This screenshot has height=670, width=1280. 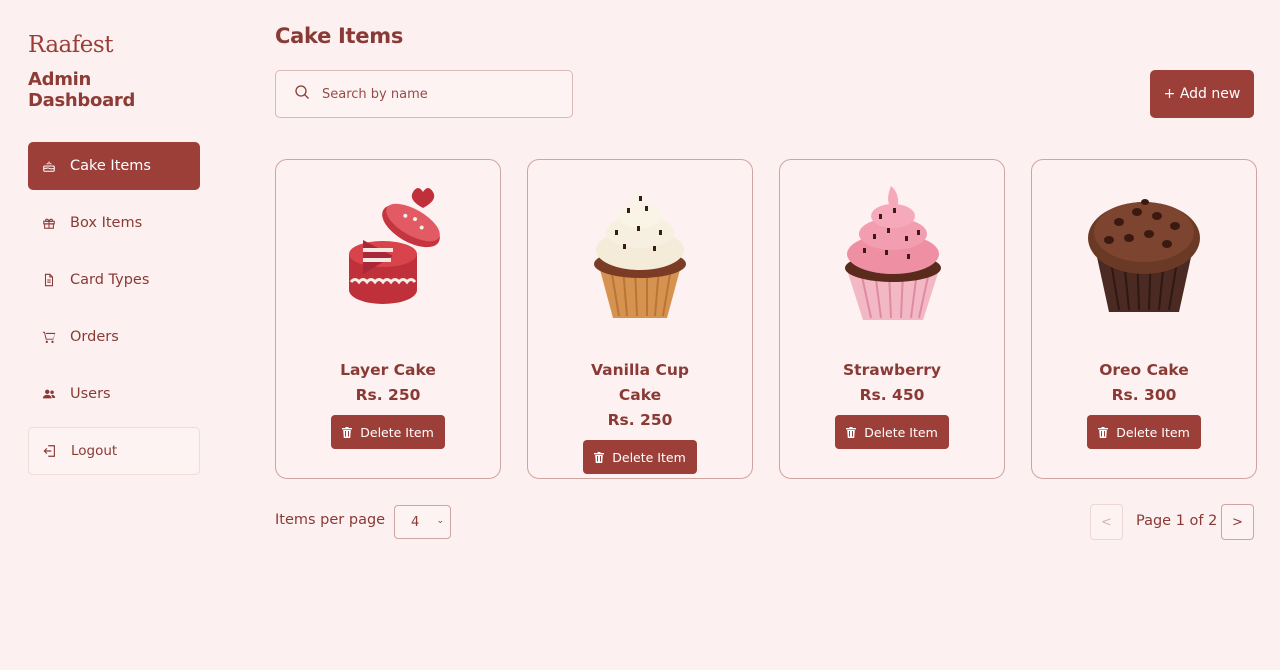 I want to click on cake-name: Oreo Cake, so click(x=1144, y=370).